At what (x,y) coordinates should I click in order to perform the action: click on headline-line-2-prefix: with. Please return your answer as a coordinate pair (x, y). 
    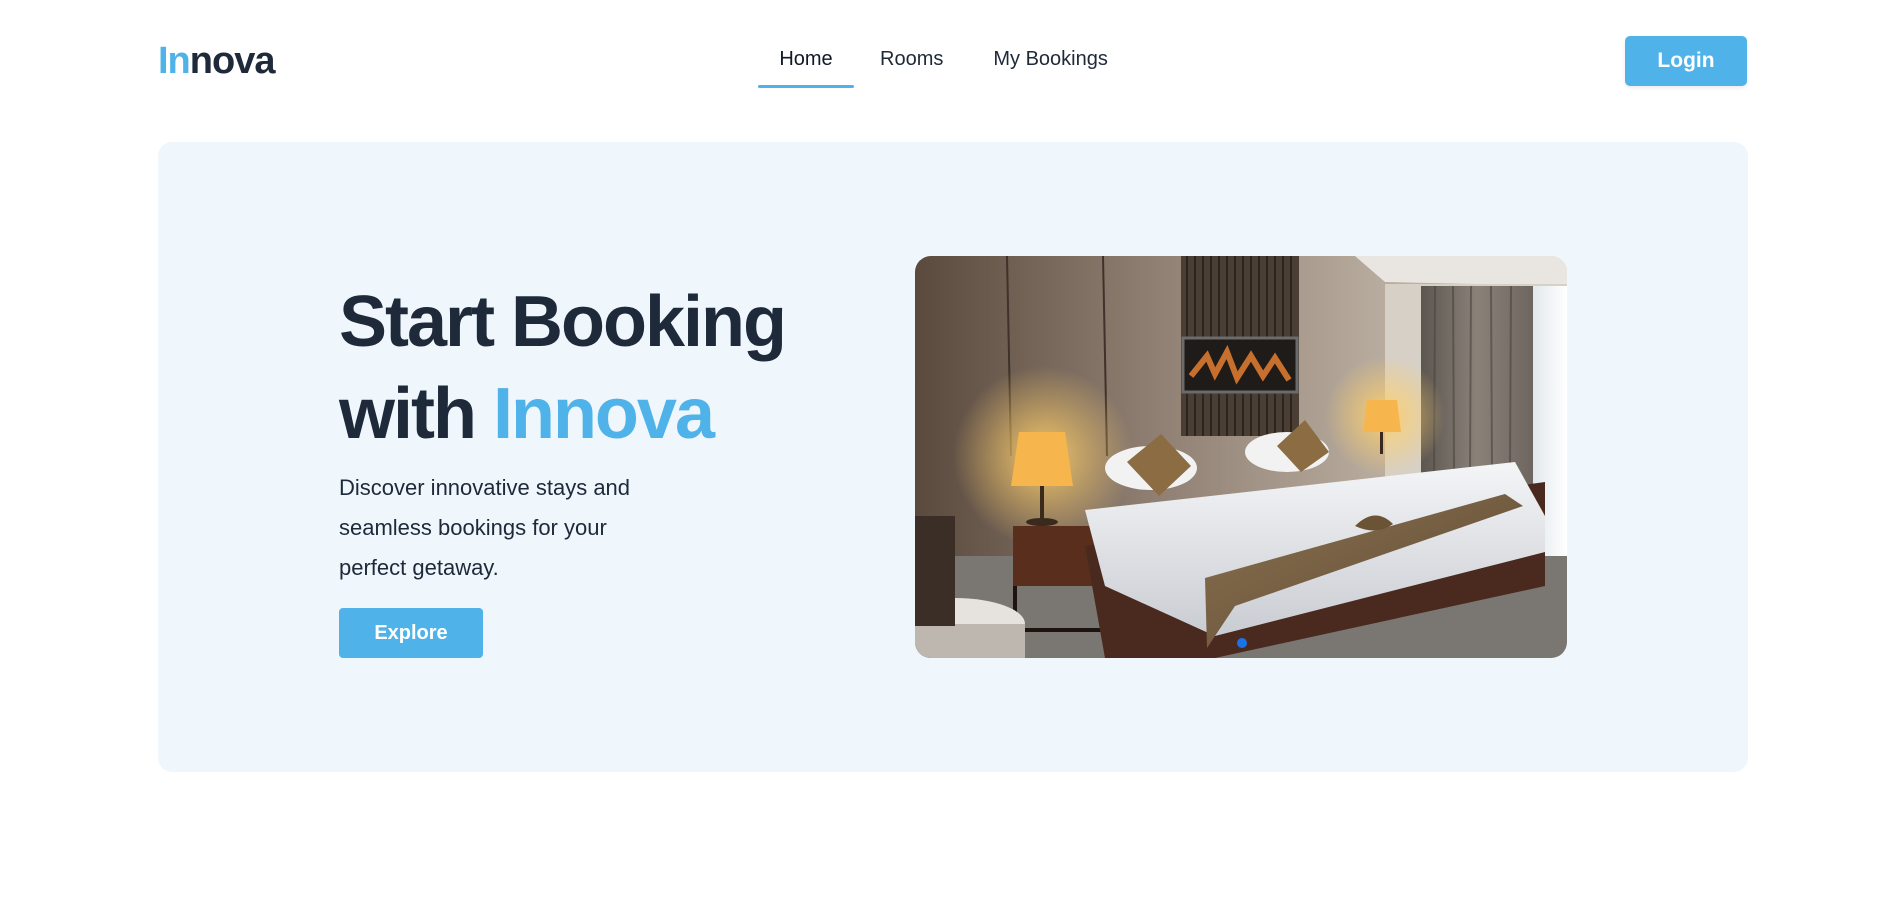
    Looking at the image, I should click on (416, 414).